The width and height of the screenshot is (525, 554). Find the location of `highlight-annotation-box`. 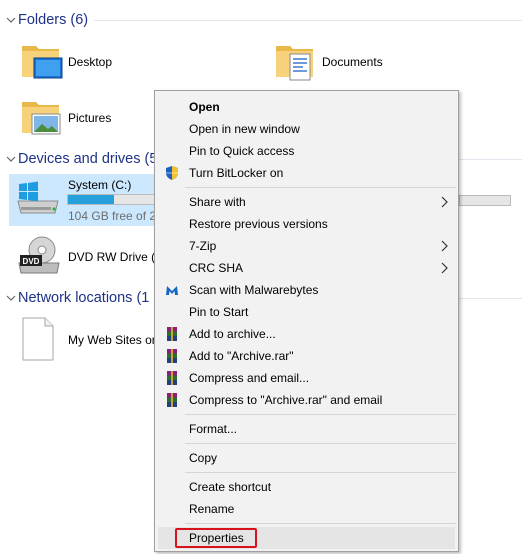

highlight-annotation-box is located at coordinates (216, 538).